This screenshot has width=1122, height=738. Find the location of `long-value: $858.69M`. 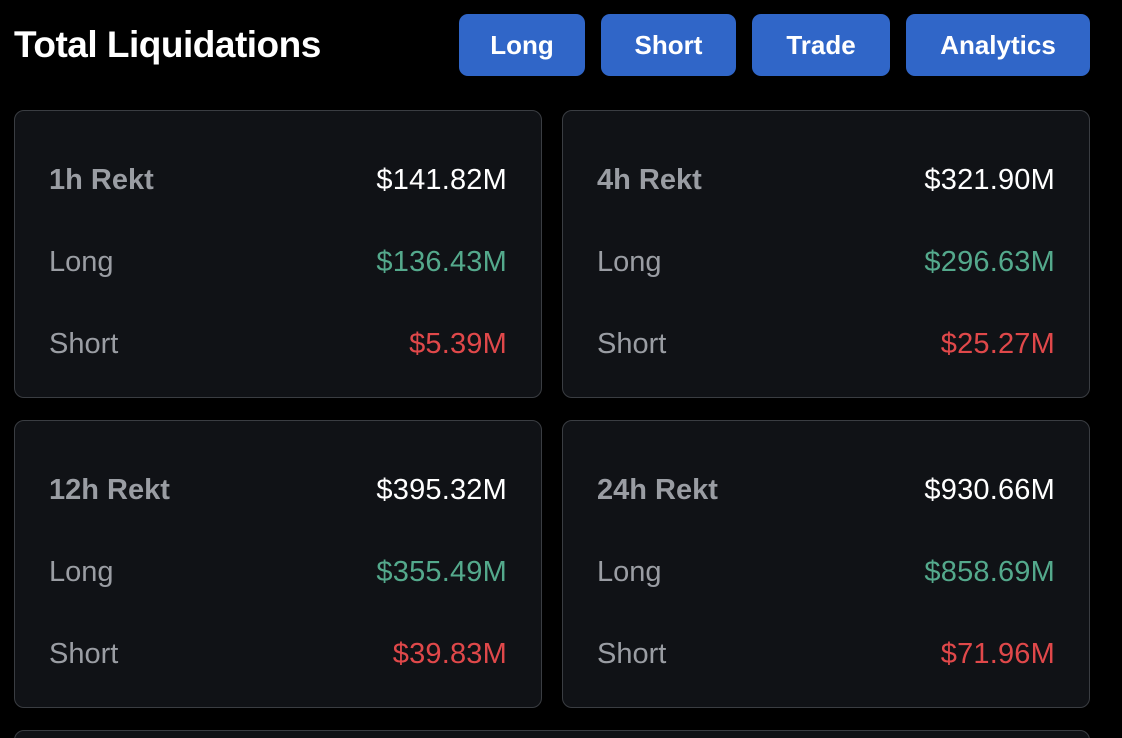

long-value: $858.69M is located at coordinates (989, 571).